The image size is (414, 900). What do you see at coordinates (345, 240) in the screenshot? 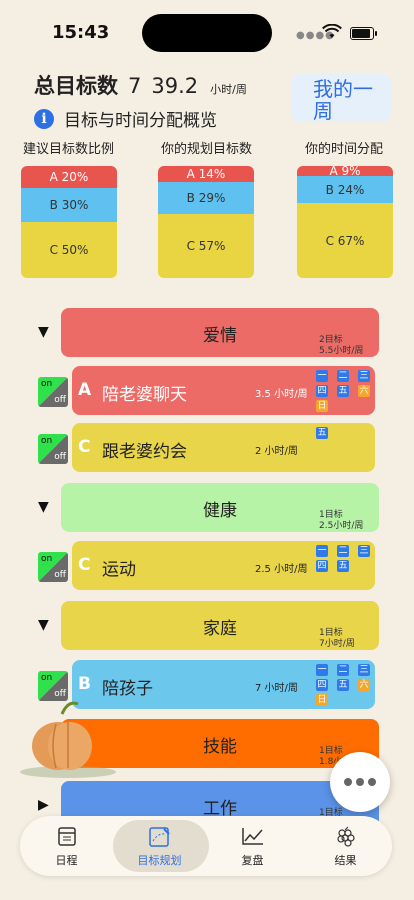
I see `summary-segment-c: C 67%` at bounding box center [345, 240].